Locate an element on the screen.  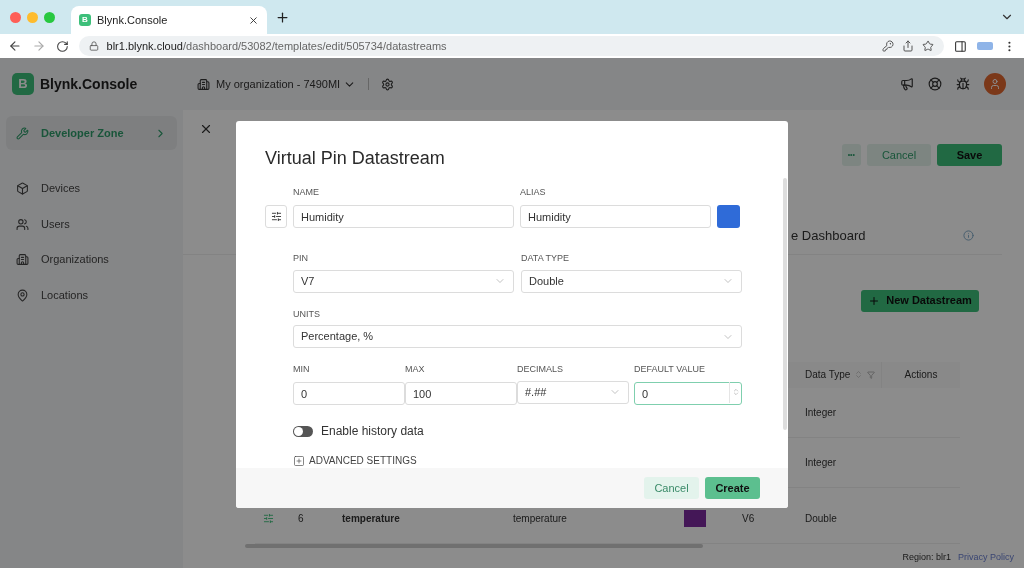
locations-icon is located at coordinates (22, 295).